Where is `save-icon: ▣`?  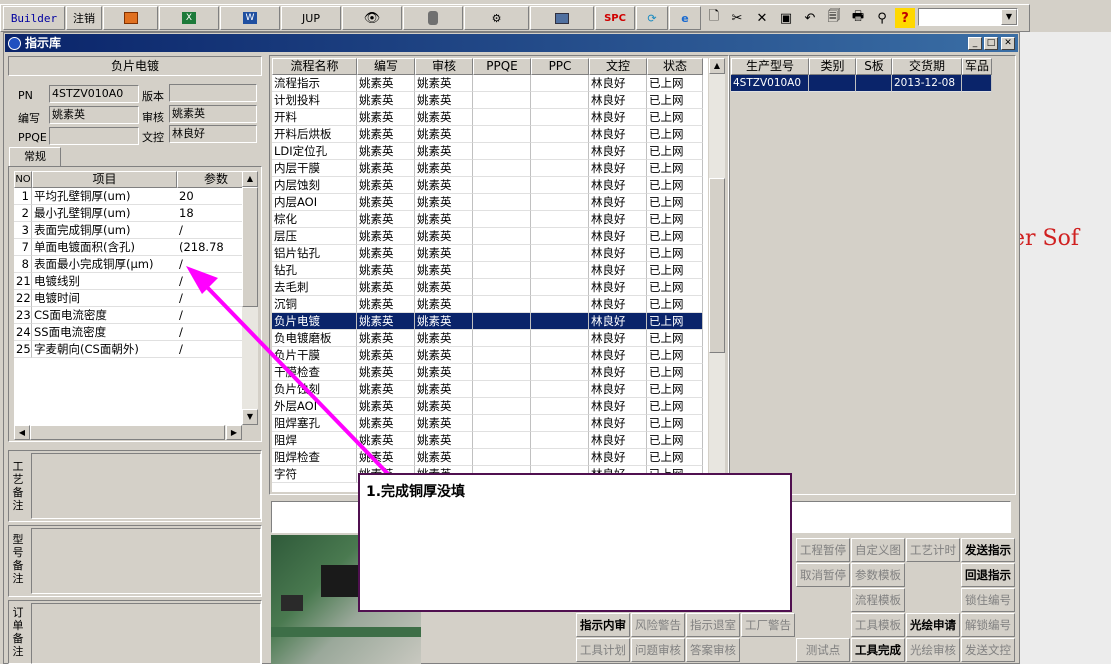 save-icon: ▣ is located at coordinates (786, 18).